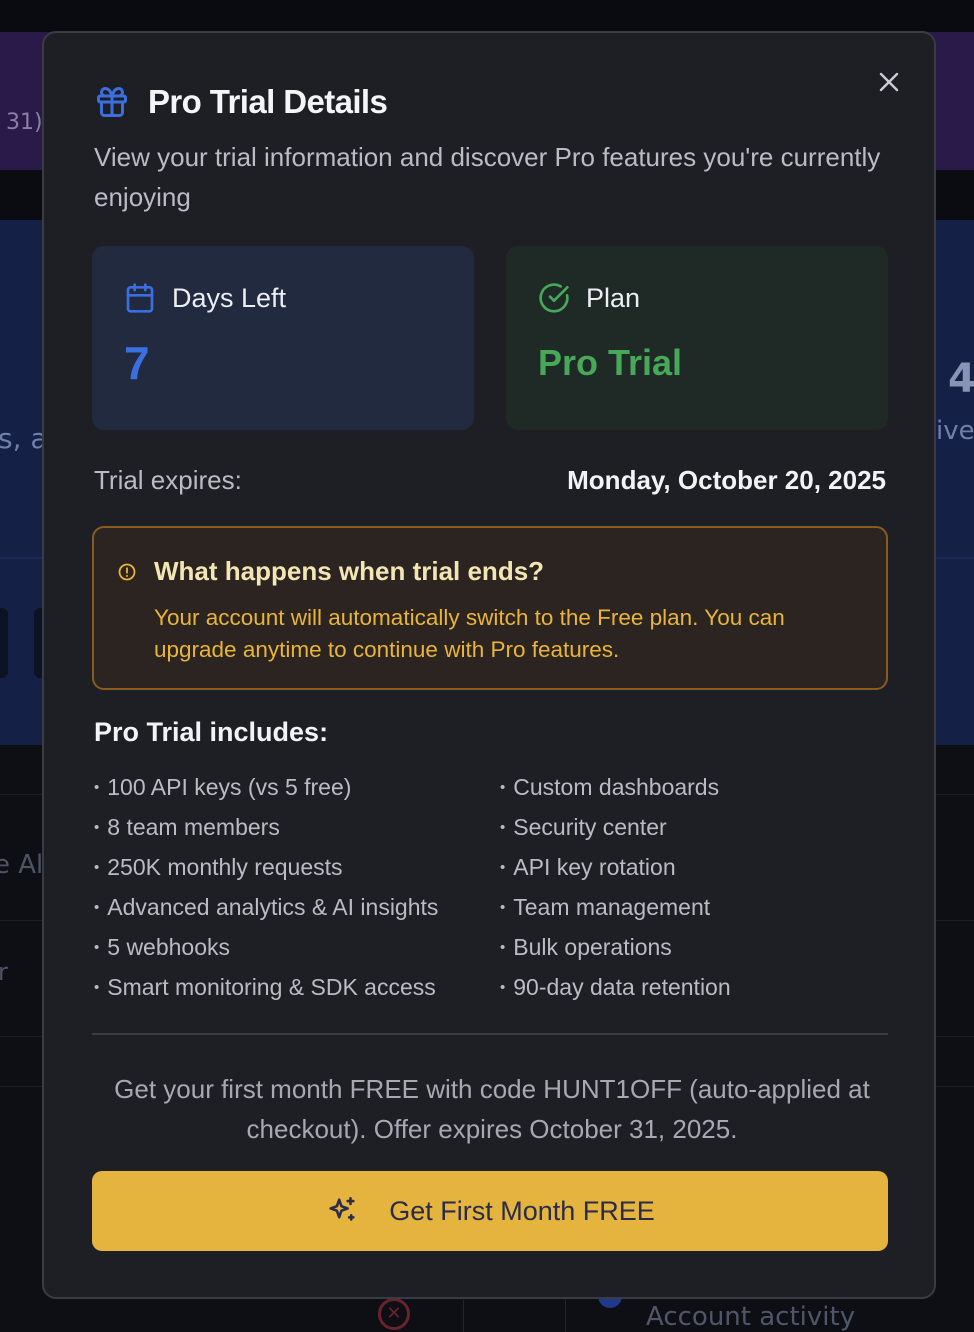 The height and width of the screenshot is (1332, 974). What do you see at coordinates (610, 362) in the screenshot?
I see `plan-value: Pro Trial` at bounding box center [610, 362].